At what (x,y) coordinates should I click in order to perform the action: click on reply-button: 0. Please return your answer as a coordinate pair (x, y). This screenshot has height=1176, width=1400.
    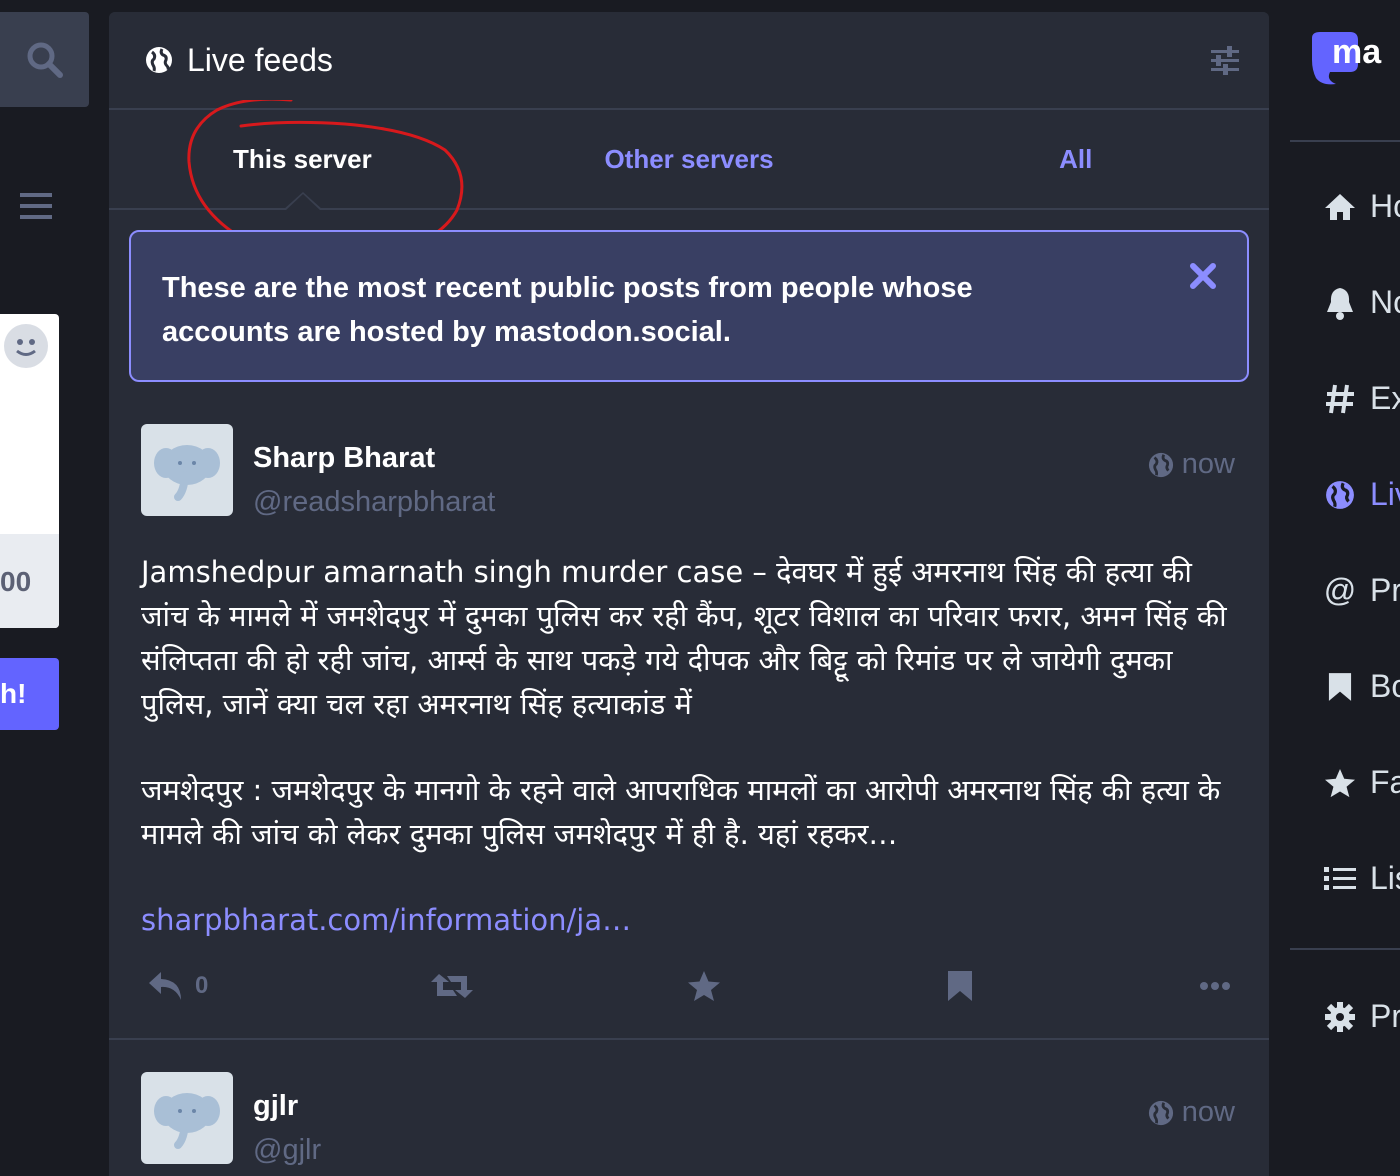
    Looking at the image, I should click on (177, 986).